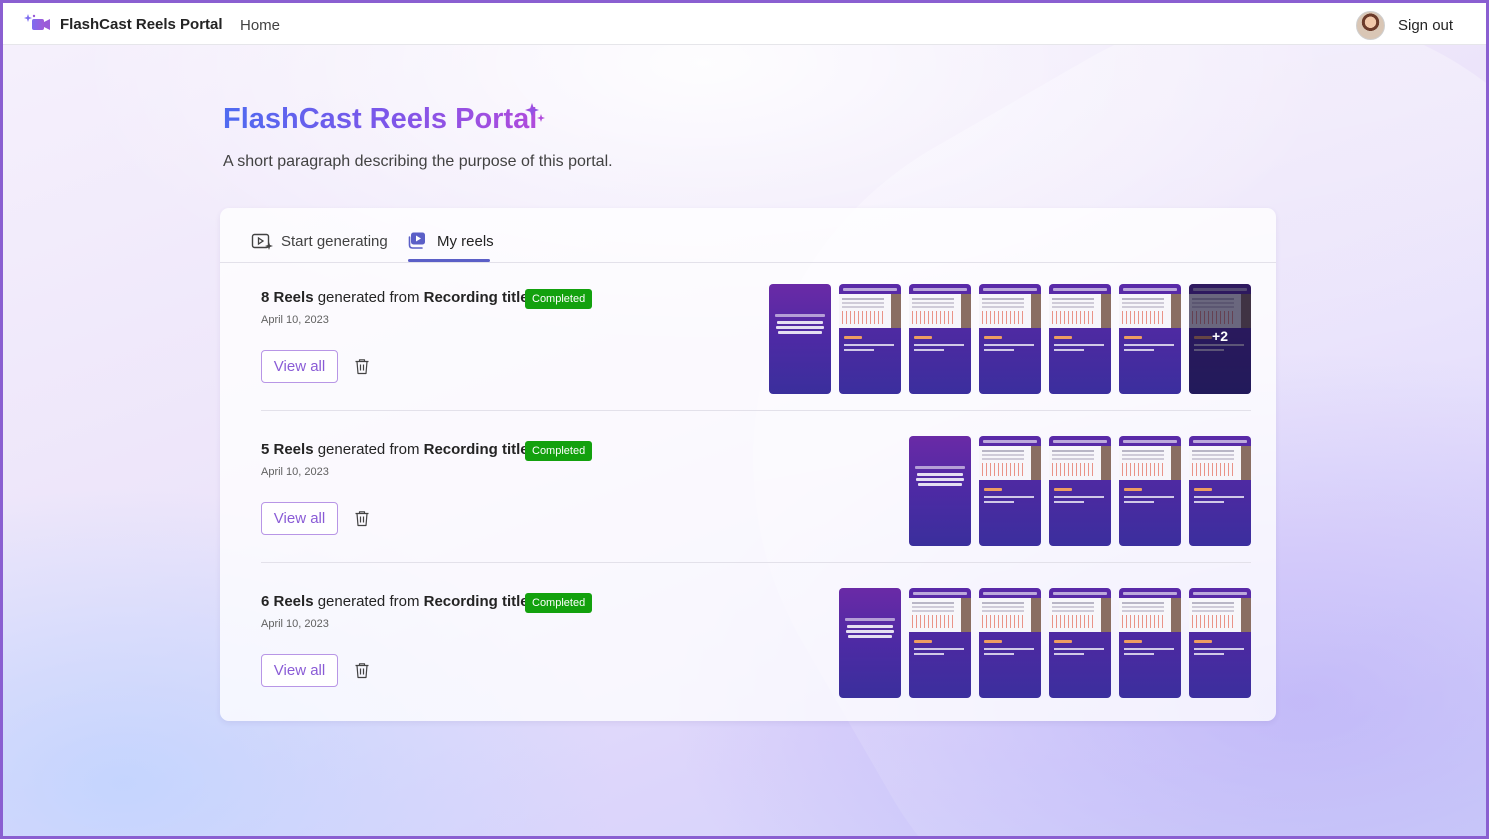 The width and height of the screenshot is (1489, 839). I want to click on more-count: +2, so click(1220, 339).